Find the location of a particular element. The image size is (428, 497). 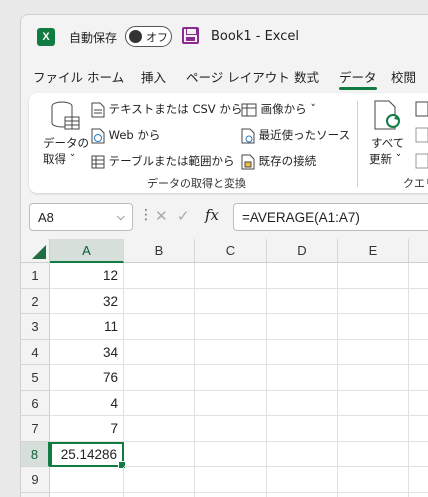

cell-a: 34 is located at coordinates (87, 352).